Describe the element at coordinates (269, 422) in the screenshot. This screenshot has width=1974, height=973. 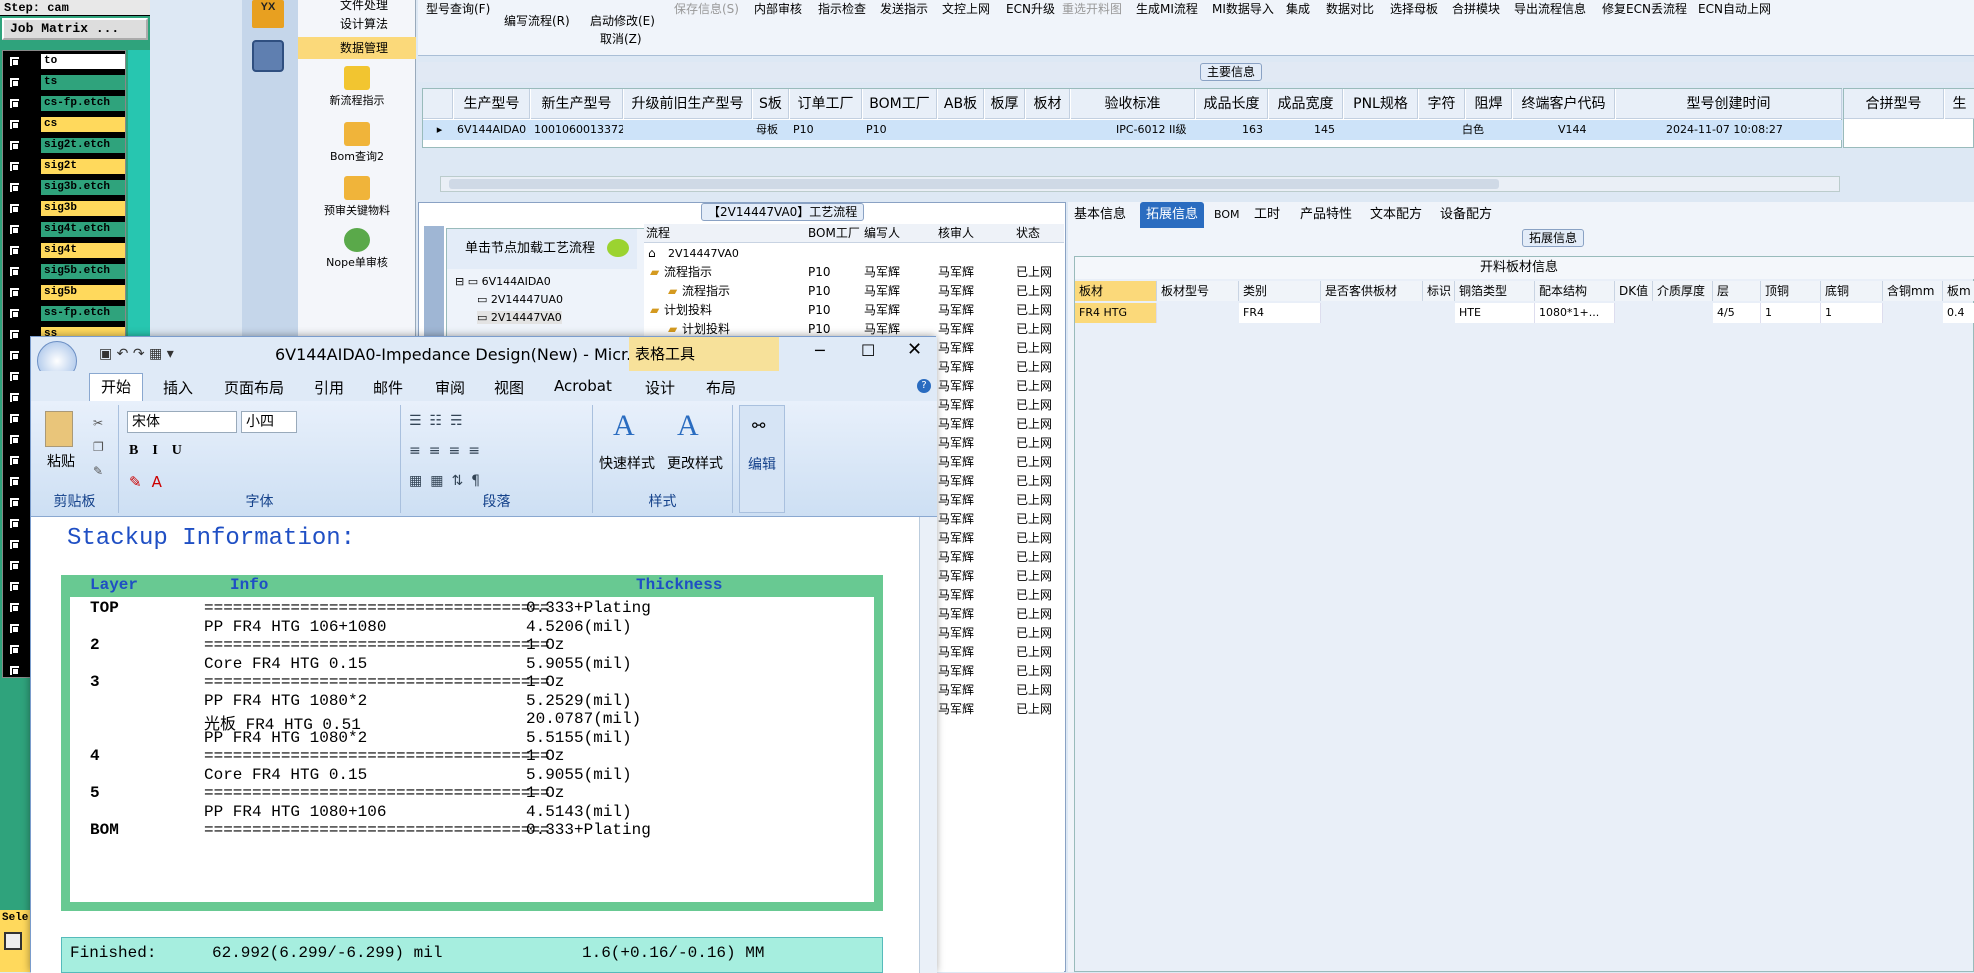
I see `font-size-select: 小四` at that location.